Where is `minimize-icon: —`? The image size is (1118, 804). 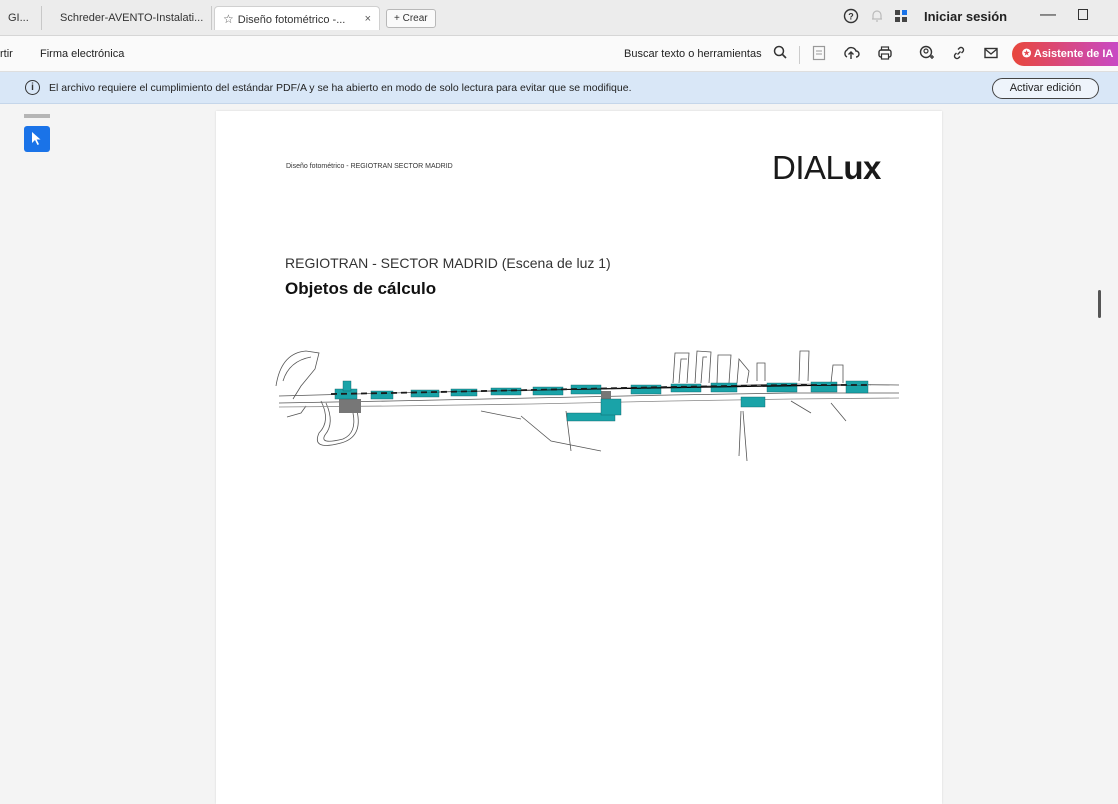 minimize-icon: — is located at coordinates (1048, 15).